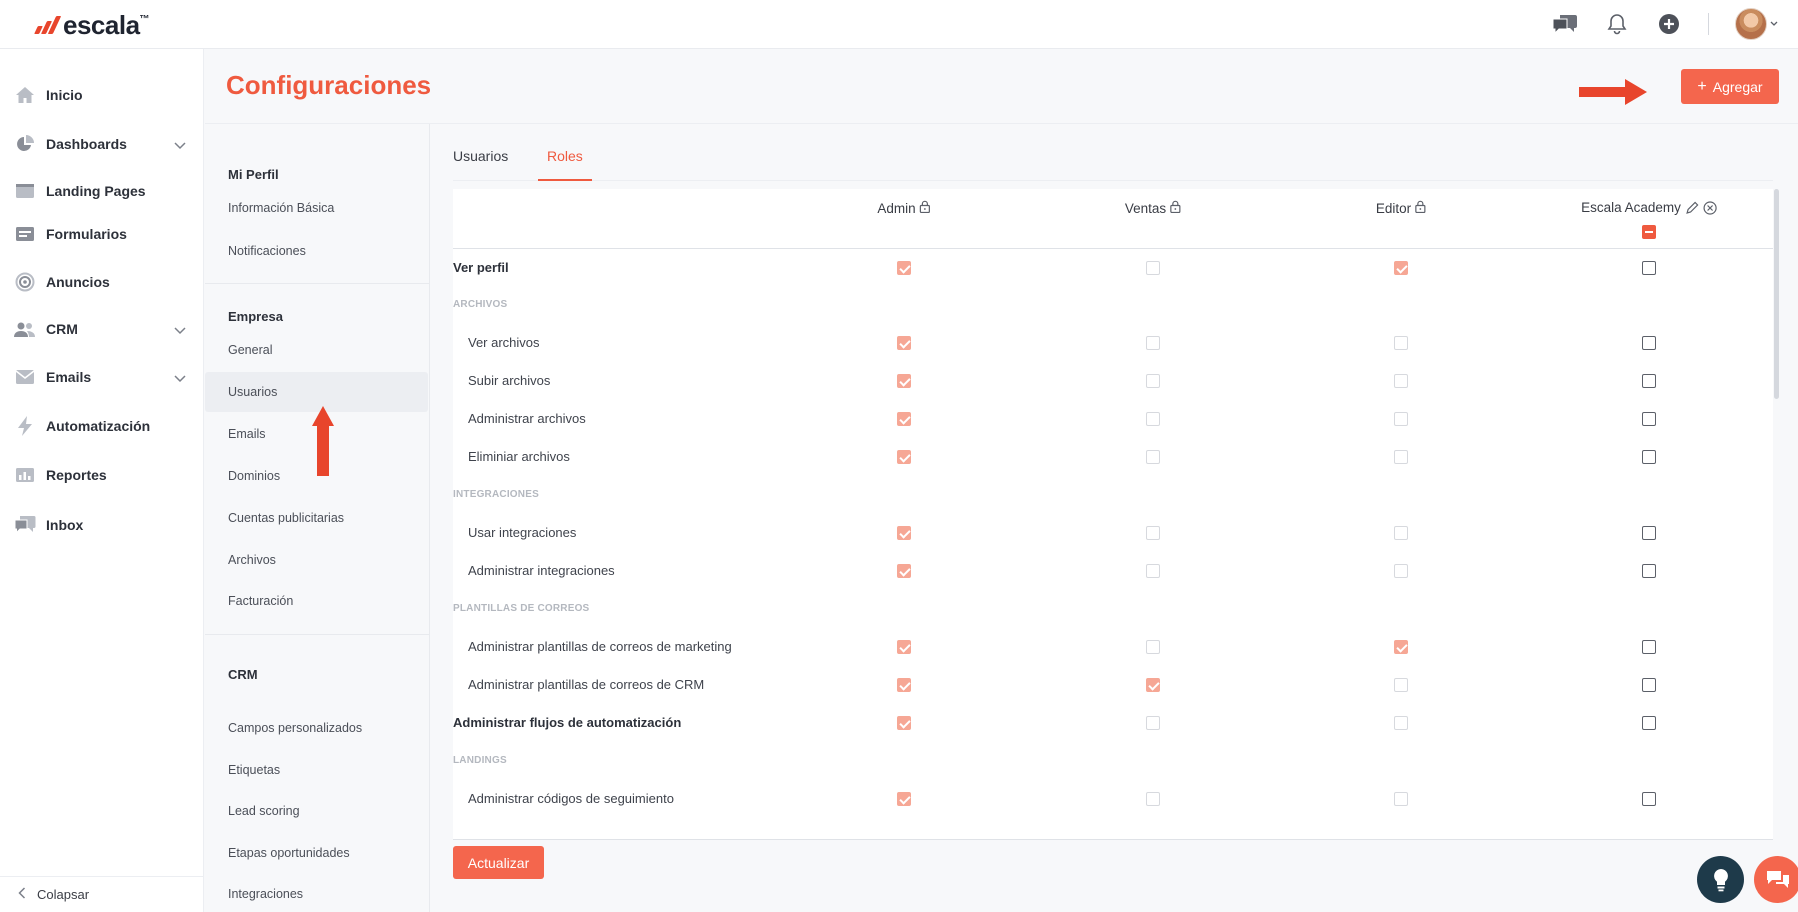  Describe the element at coordinates (25, 234) in the screenshot. I see `form-icon` at that location.